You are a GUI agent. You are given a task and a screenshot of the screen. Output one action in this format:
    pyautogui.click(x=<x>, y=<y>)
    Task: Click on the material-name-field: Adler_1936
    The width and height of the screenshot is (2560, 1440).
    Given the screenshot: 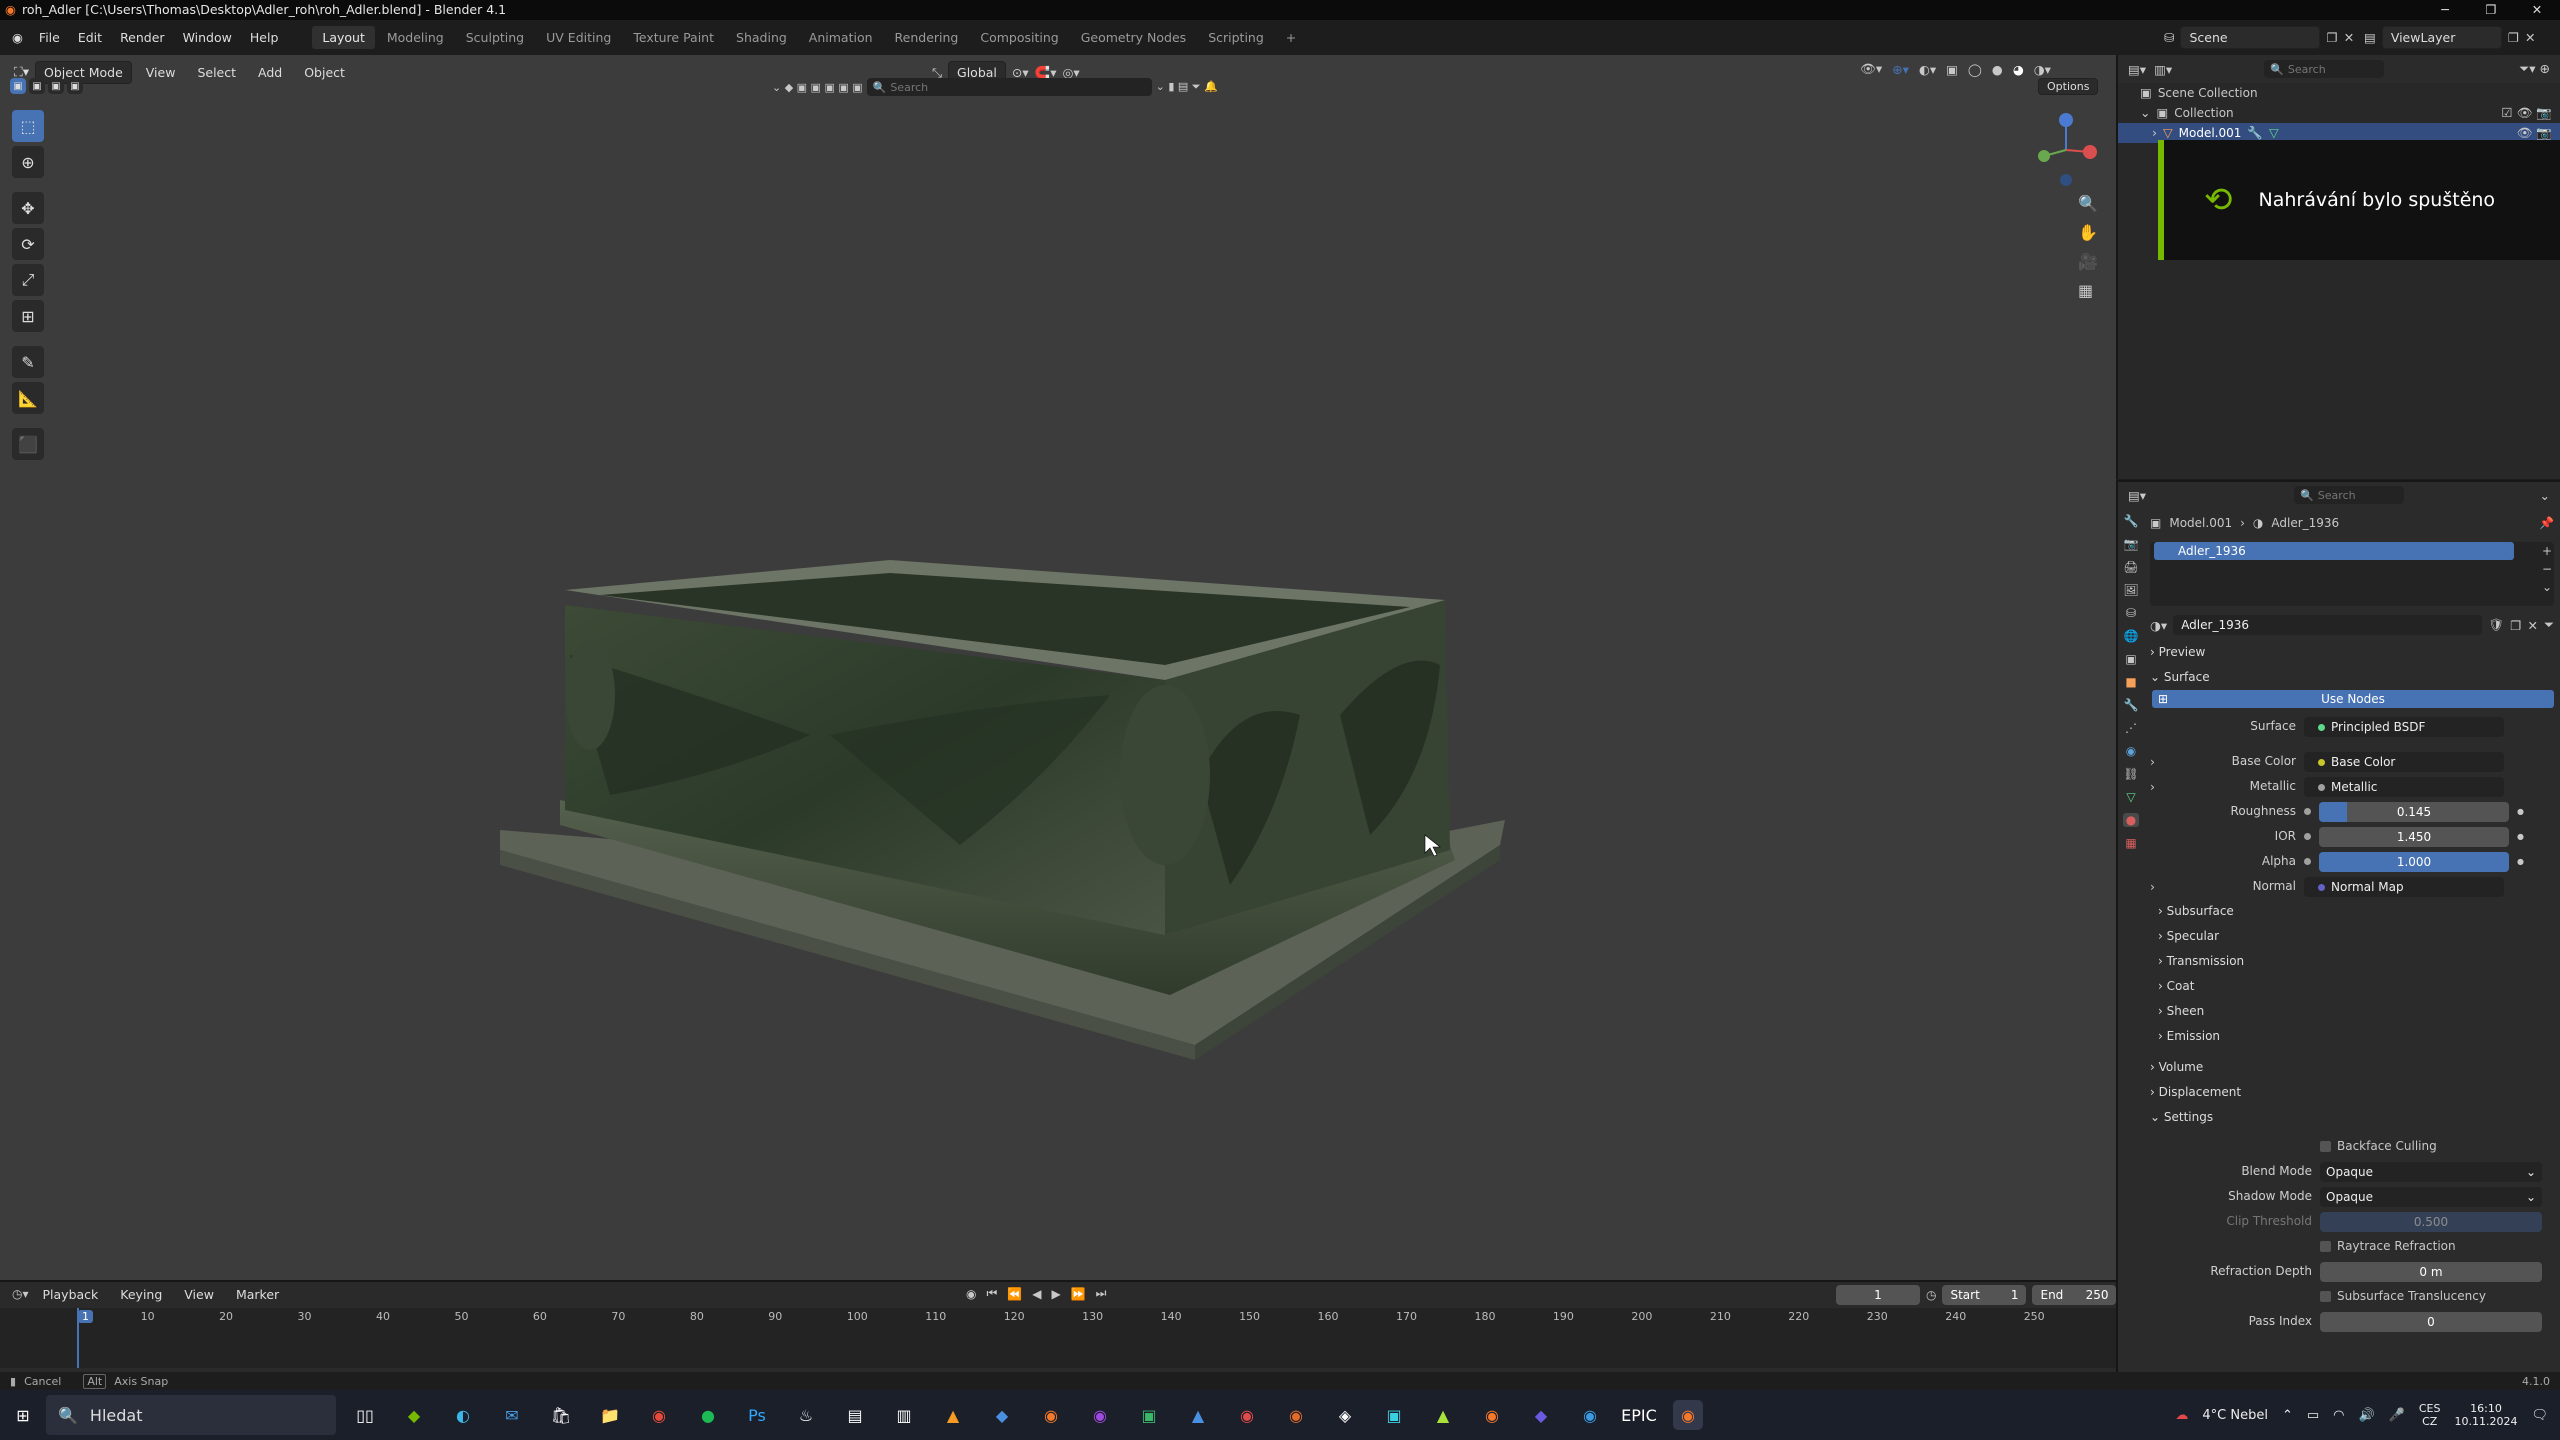 What is the action you would take?
    pyautogui.click(x=2328, y=625)
    